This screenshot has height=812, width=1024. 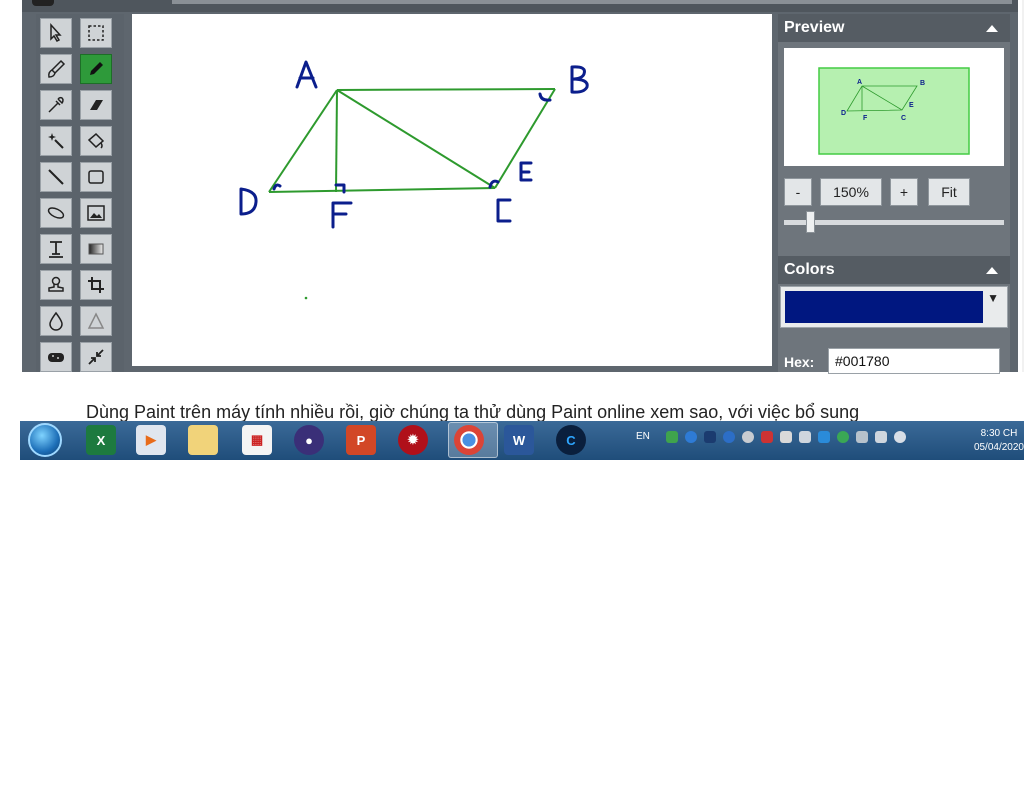 What do you see at coordinates (881, 437) in the screenshot?
I see `tray-power-icon` at bounding box center [881, 437].